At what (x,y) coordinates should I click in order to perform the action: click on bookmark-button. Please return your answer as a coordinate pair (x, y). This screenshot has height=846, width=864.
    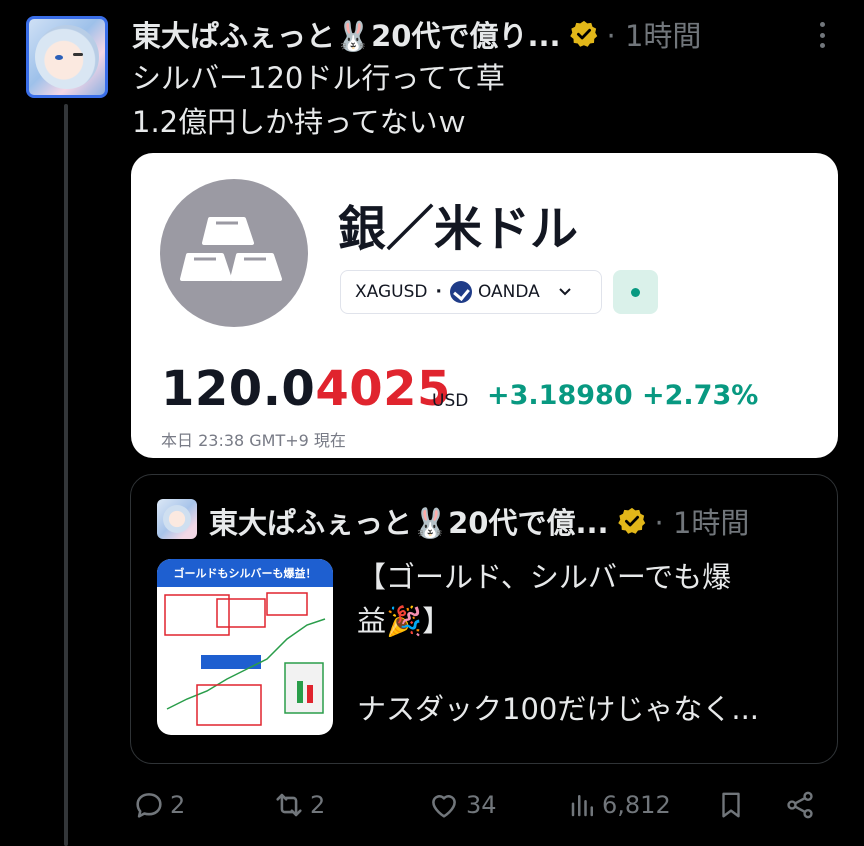
    Looking at the image, I should click on (731, 805).